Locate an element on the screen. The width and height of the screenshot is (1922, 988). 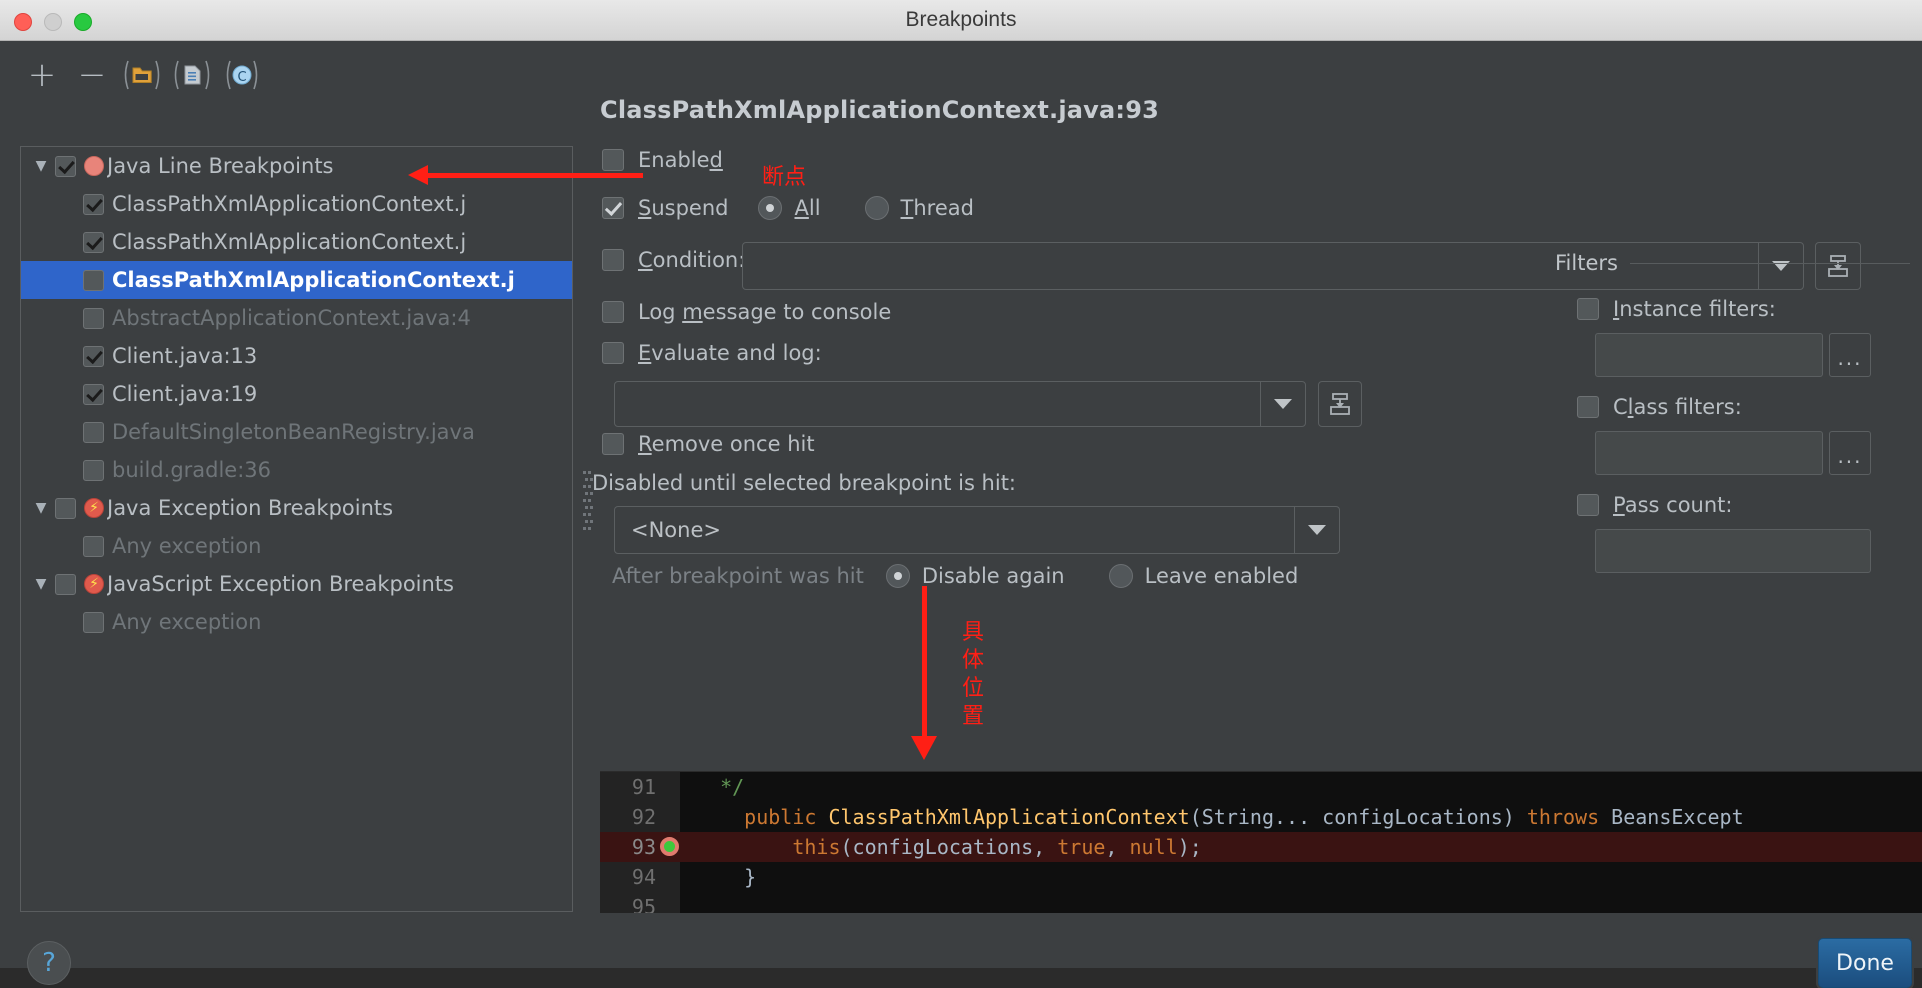
leave-enabled-label: Leave enabled is located at coordinates (1221, 576).